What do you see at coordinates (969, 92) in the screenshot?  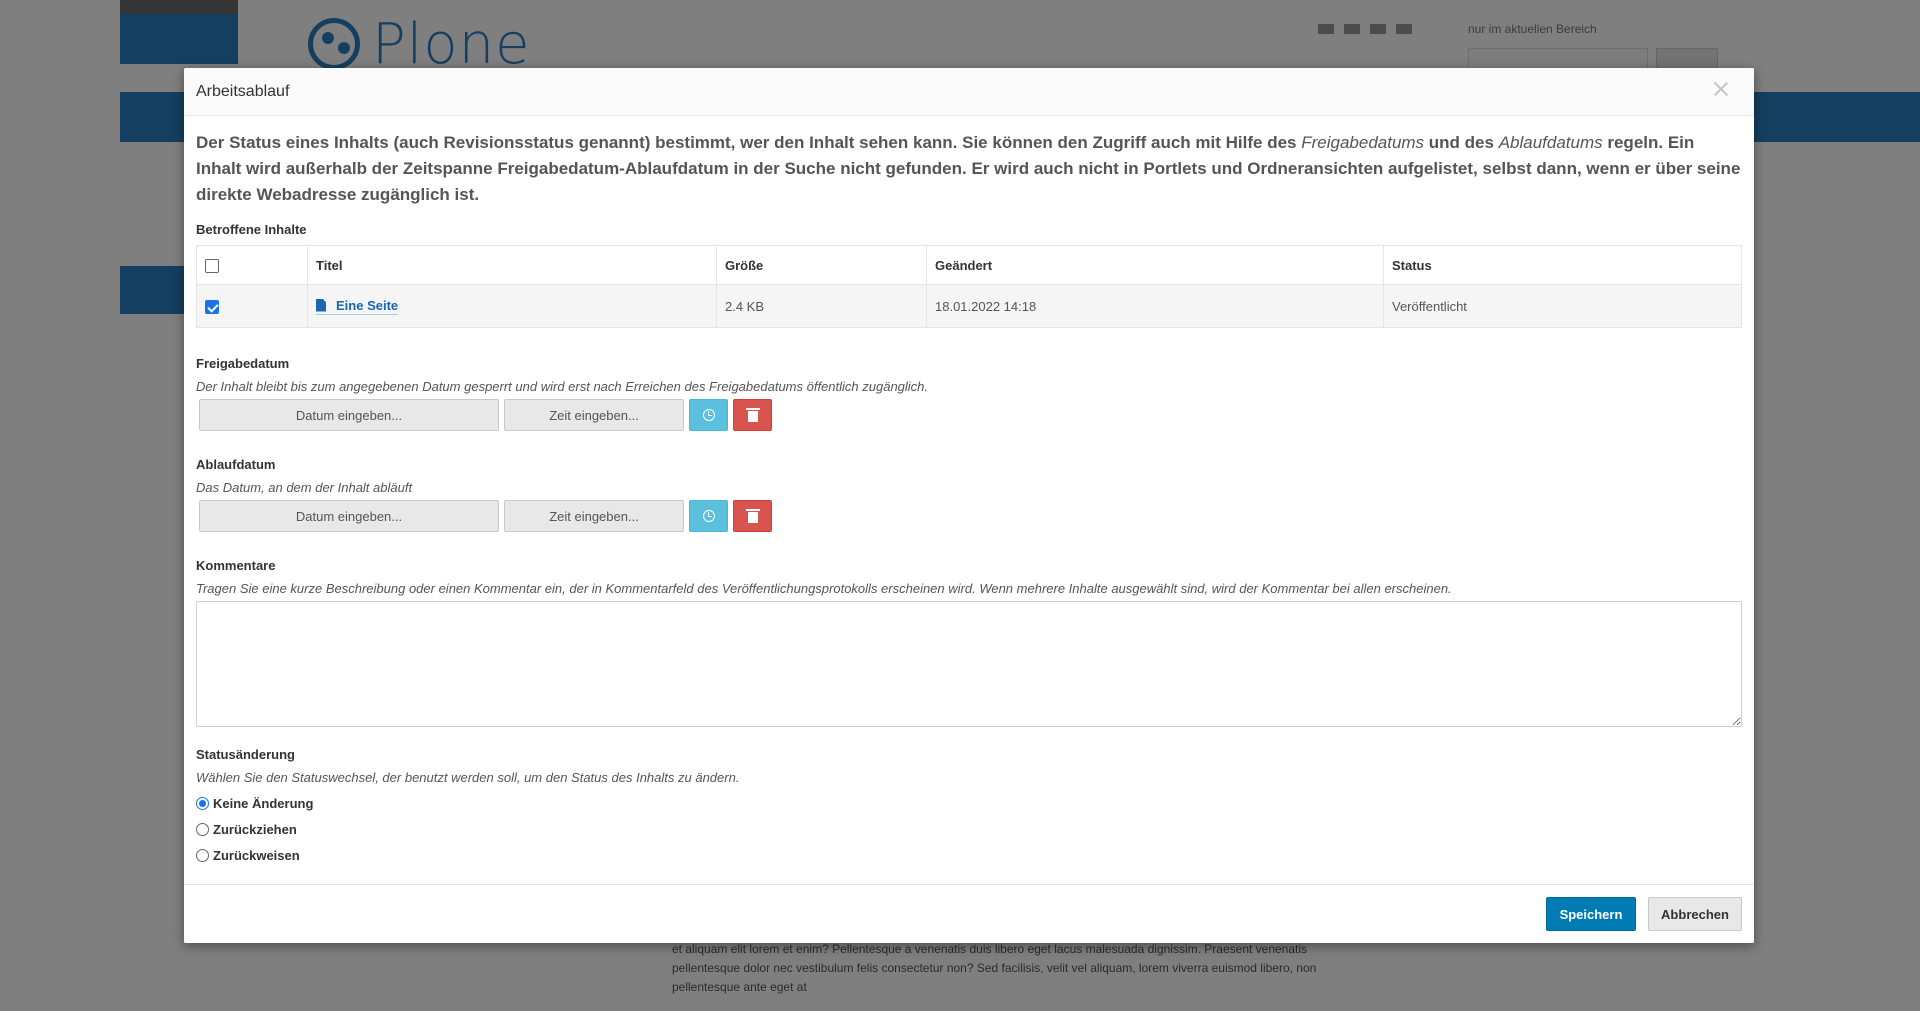 I see `modal-header: Arbeitsablauf` at bounding box center [969, 92].